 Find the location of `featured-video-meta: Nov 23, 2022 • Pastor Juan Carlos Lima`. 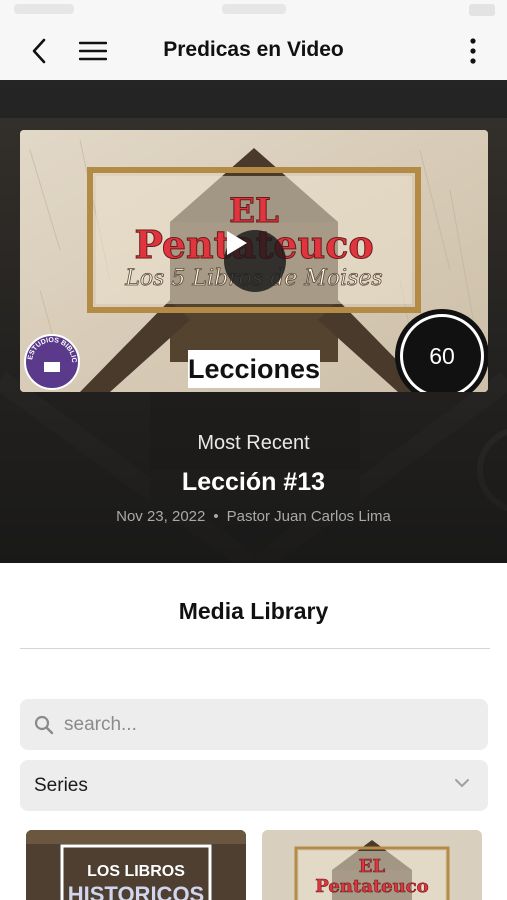

featured-video-meta: Nov 23, 2022 • Pastor Juan Carlos Lima is located at coordinates (253, 516).